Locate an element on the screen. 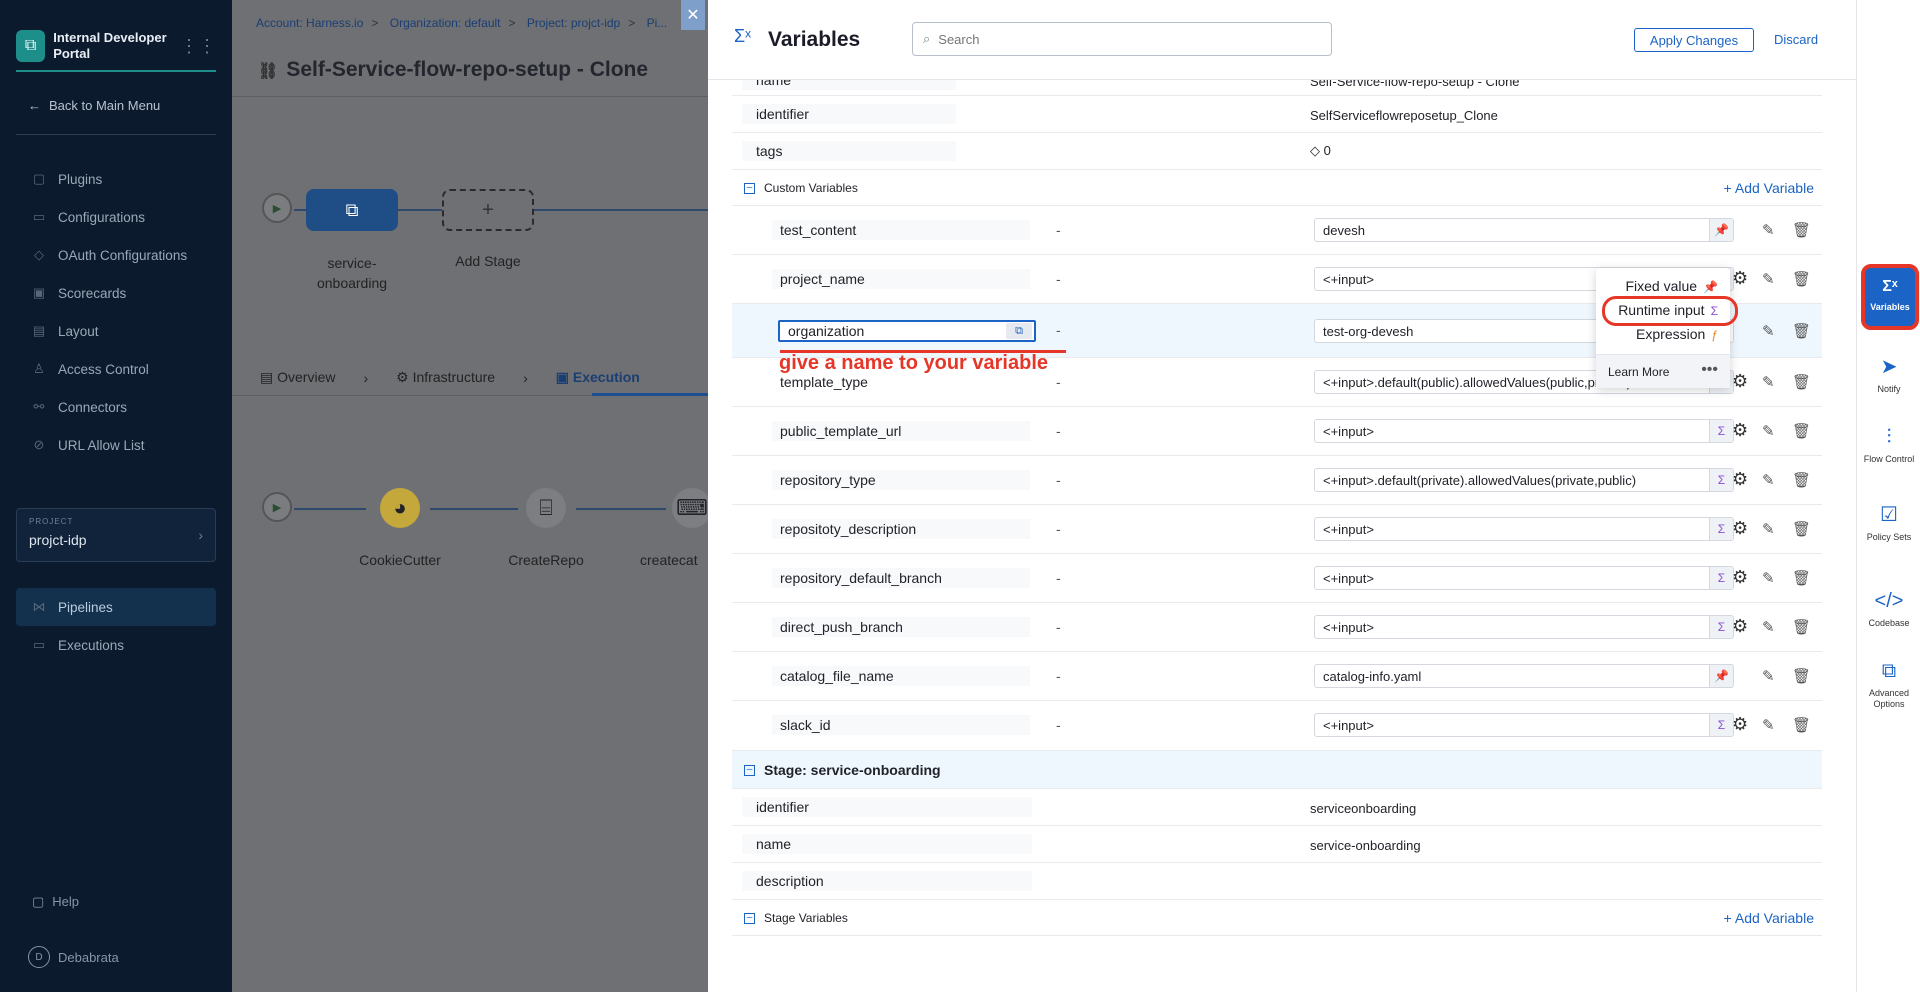  more-icon: ••• is located at coordinates (1709, 370).